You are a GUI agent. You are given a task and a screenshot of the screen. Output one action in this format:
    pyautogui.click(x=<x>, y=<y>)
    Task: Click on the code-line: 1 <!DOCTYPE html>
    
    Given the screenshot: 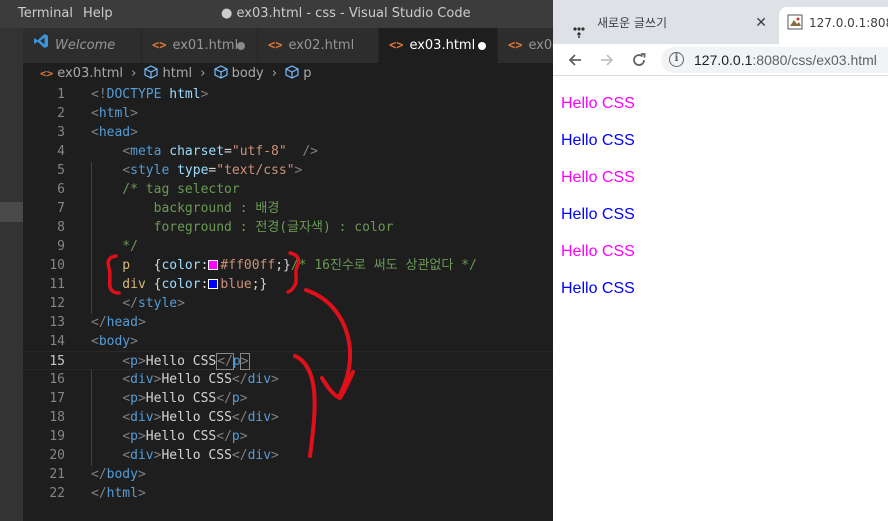 What is the action you would take?
    pyautogui.click(x=288, y=94)
    